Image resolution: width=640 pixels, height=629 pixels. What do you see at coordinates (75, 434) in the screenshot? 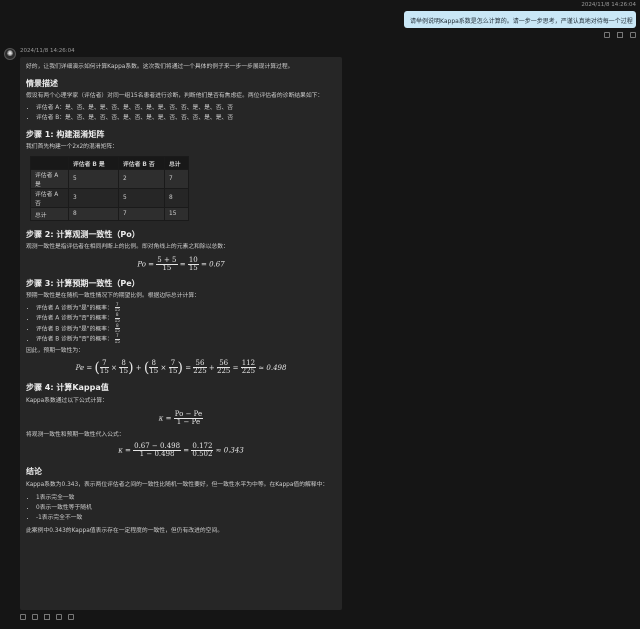
I see `step4-sub-text: 将观测一致性和预期一致性代入公式：` at bounding box center [75, 434].